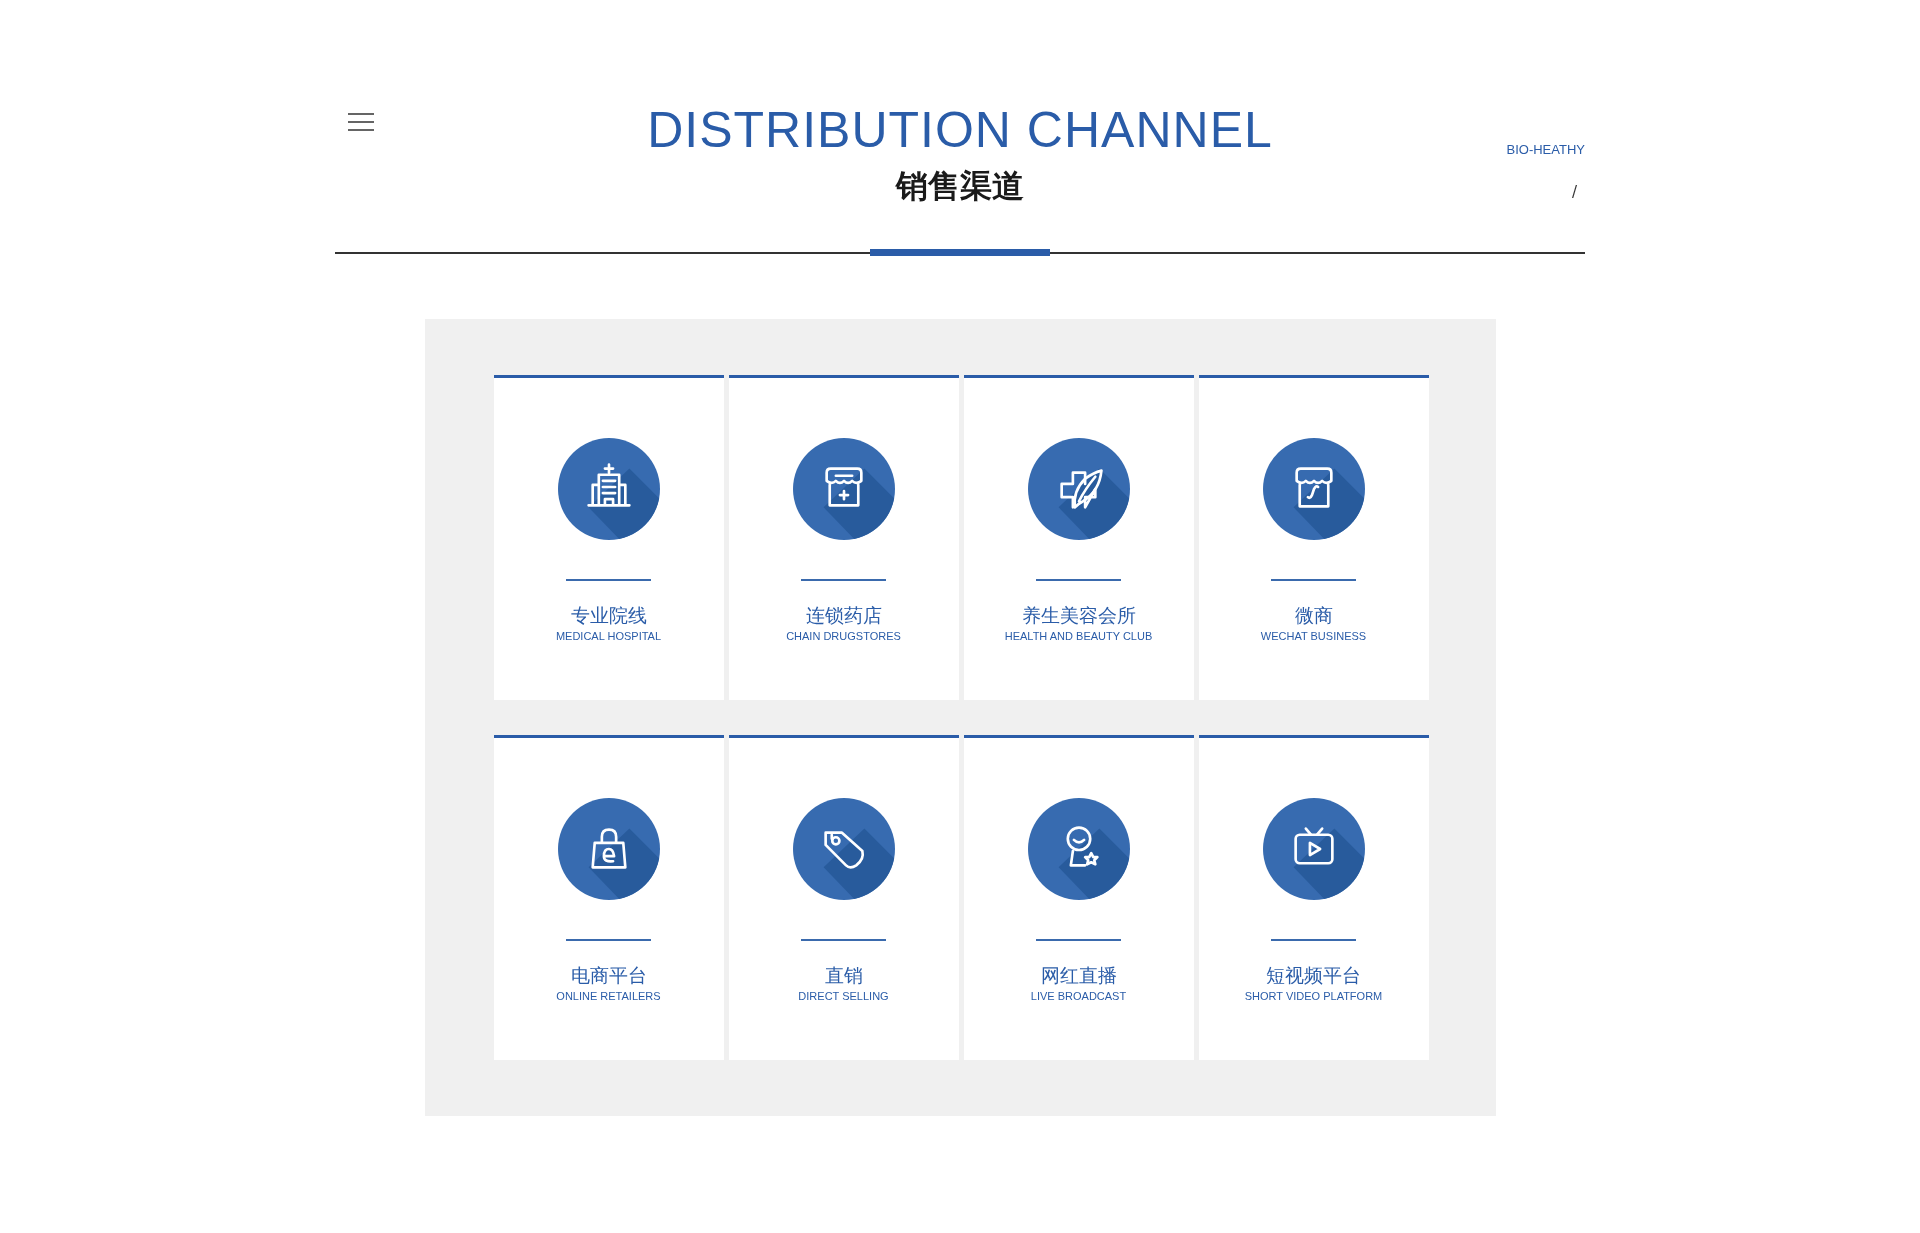 This screenshot has height=1233, width=1920. Describe the element at coordinates (1313, 615) in the screenshot. I see `channel-name: 微商` at that location.